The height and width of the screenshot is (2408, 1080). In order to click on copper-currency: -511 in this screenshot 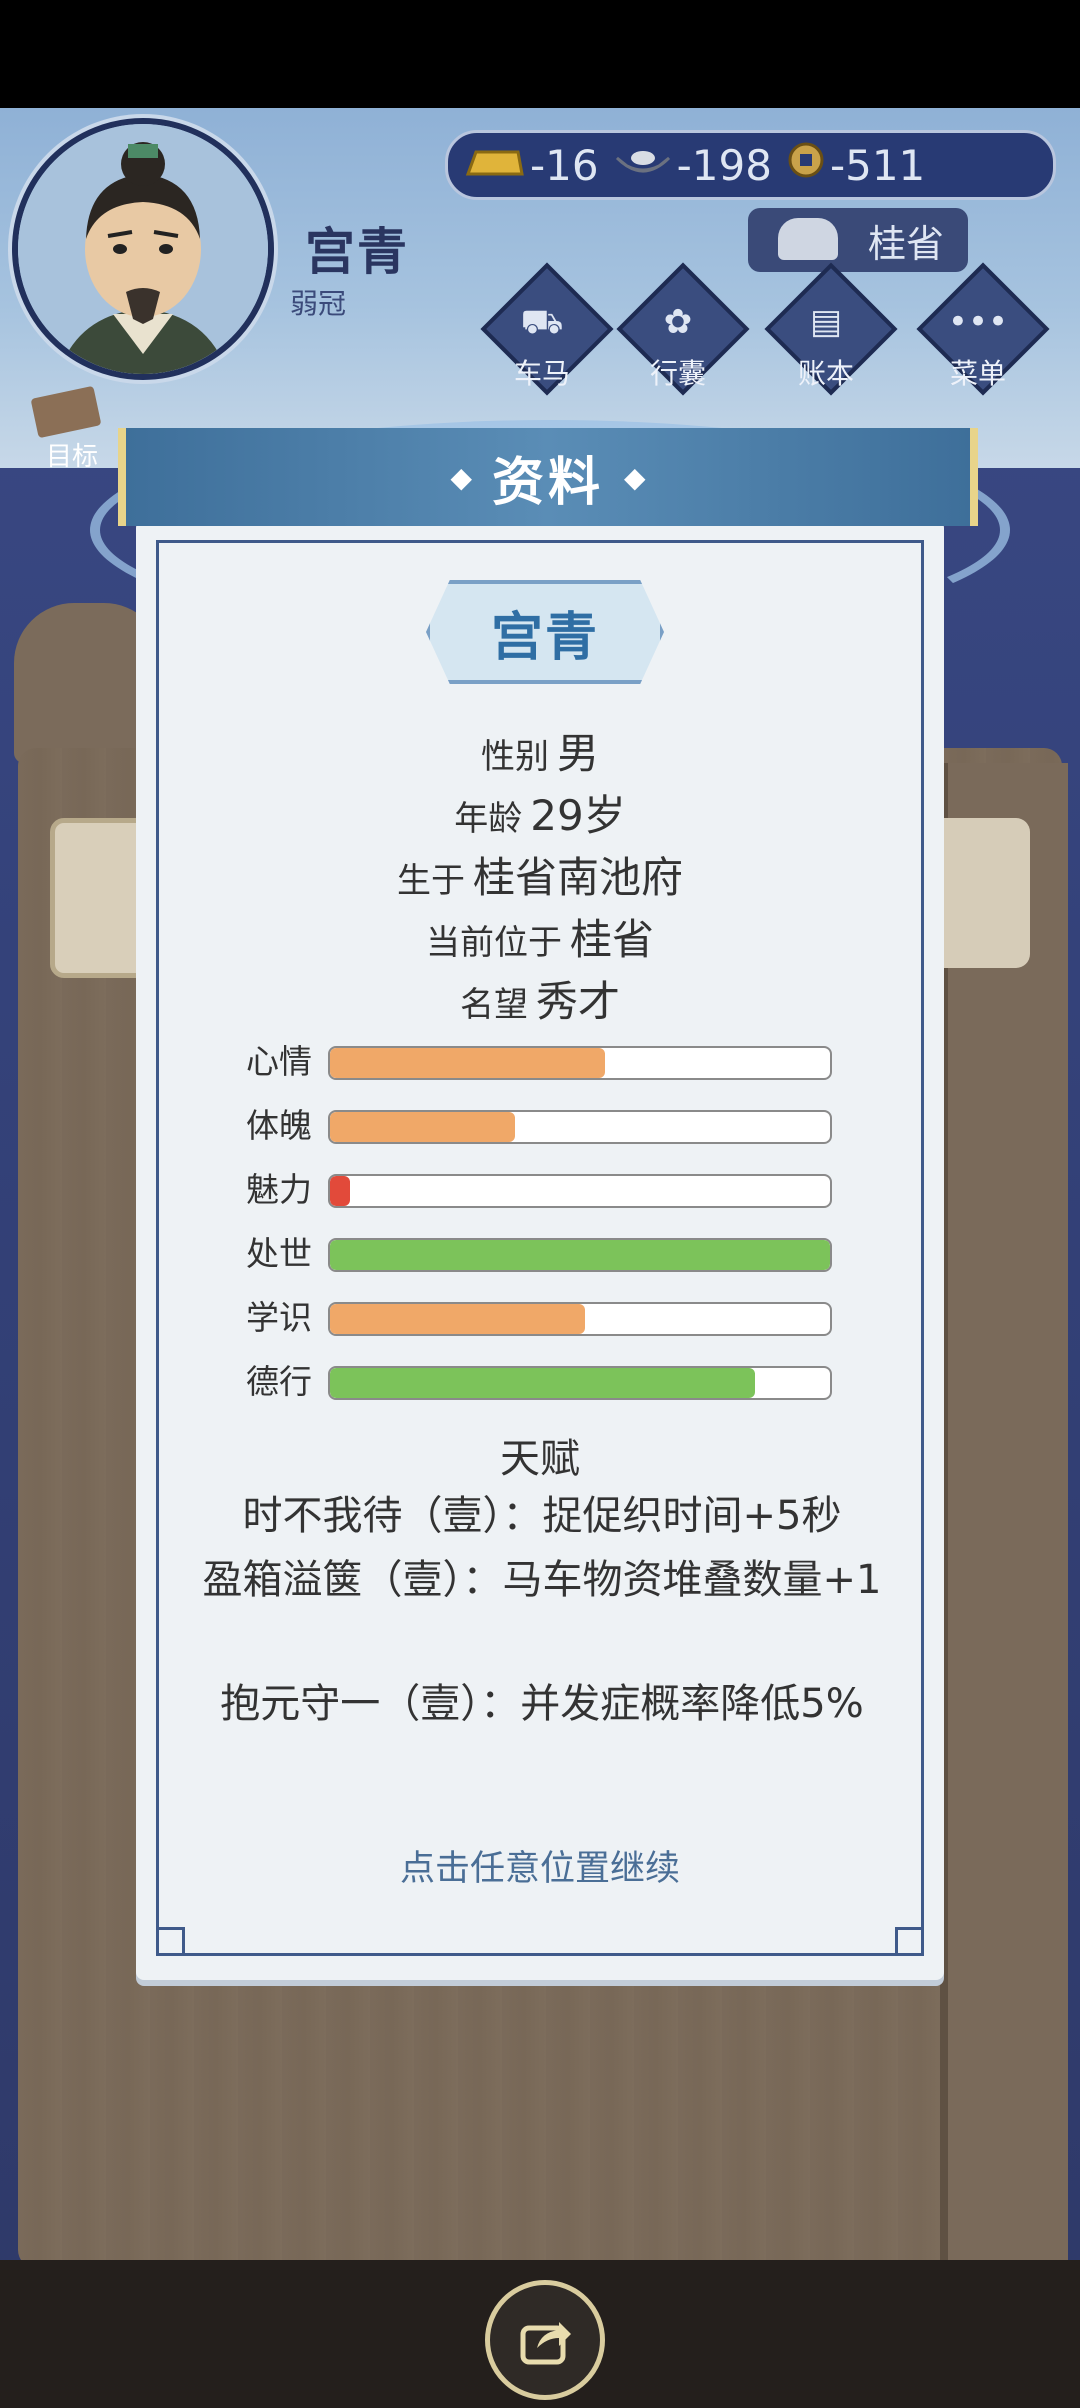, I will do `click(855, 165)`.